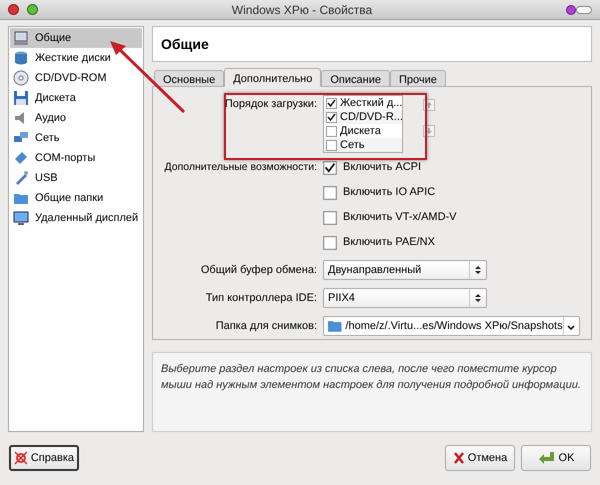 The height and width of the screenshot is (485, 600). Describe the element at coordinates (355, 78) in the screenshot. I see `tab: Описание` at that location.